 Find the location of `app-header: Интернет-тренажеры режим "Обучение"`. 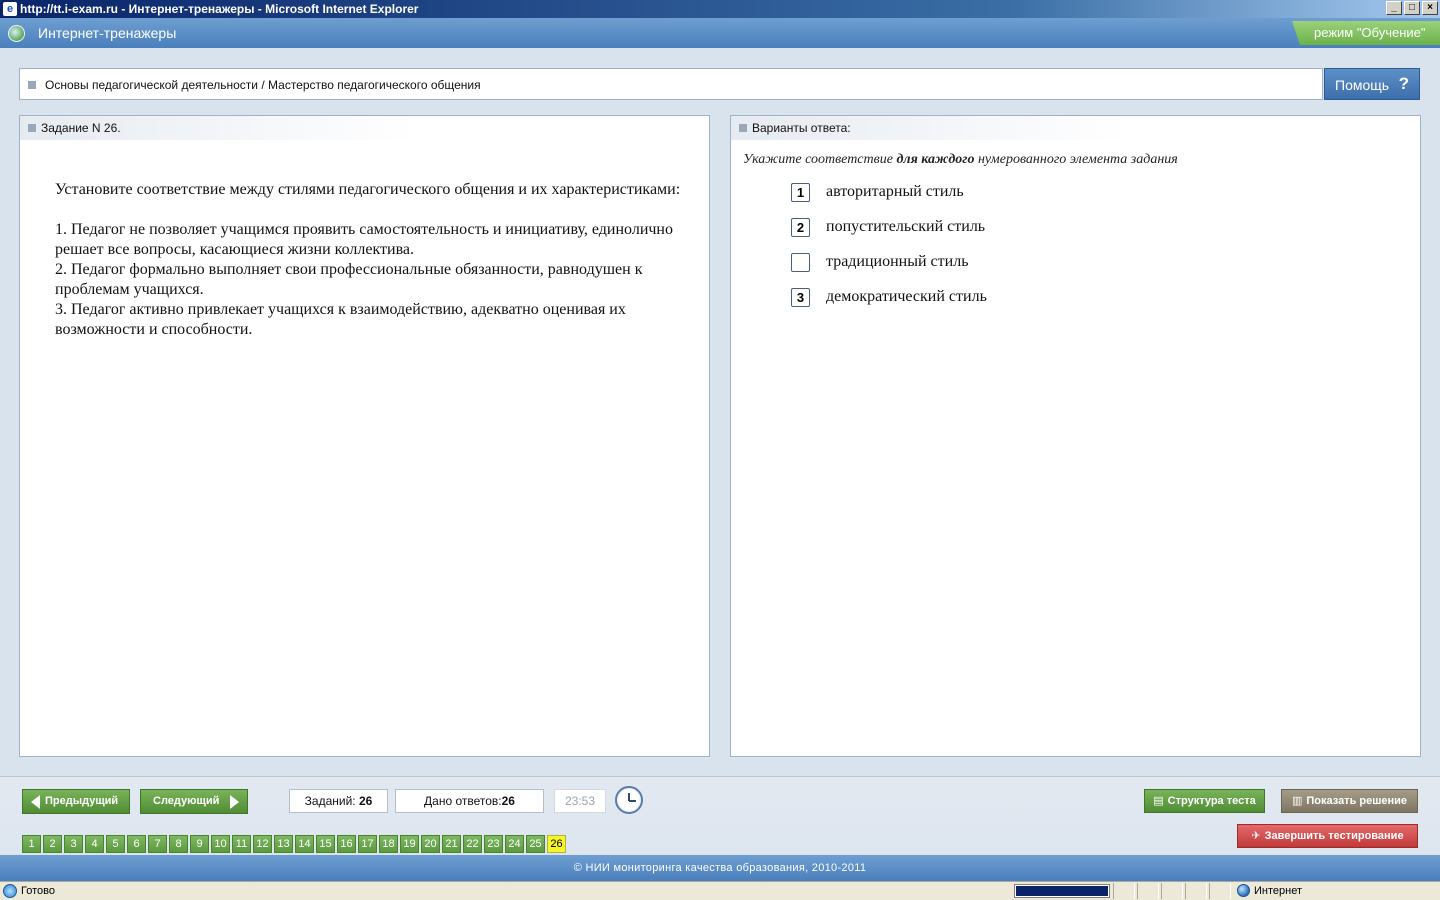

app-header: Интернет-тренажеры режим "Обучение" is located at coordinates (720, 33).